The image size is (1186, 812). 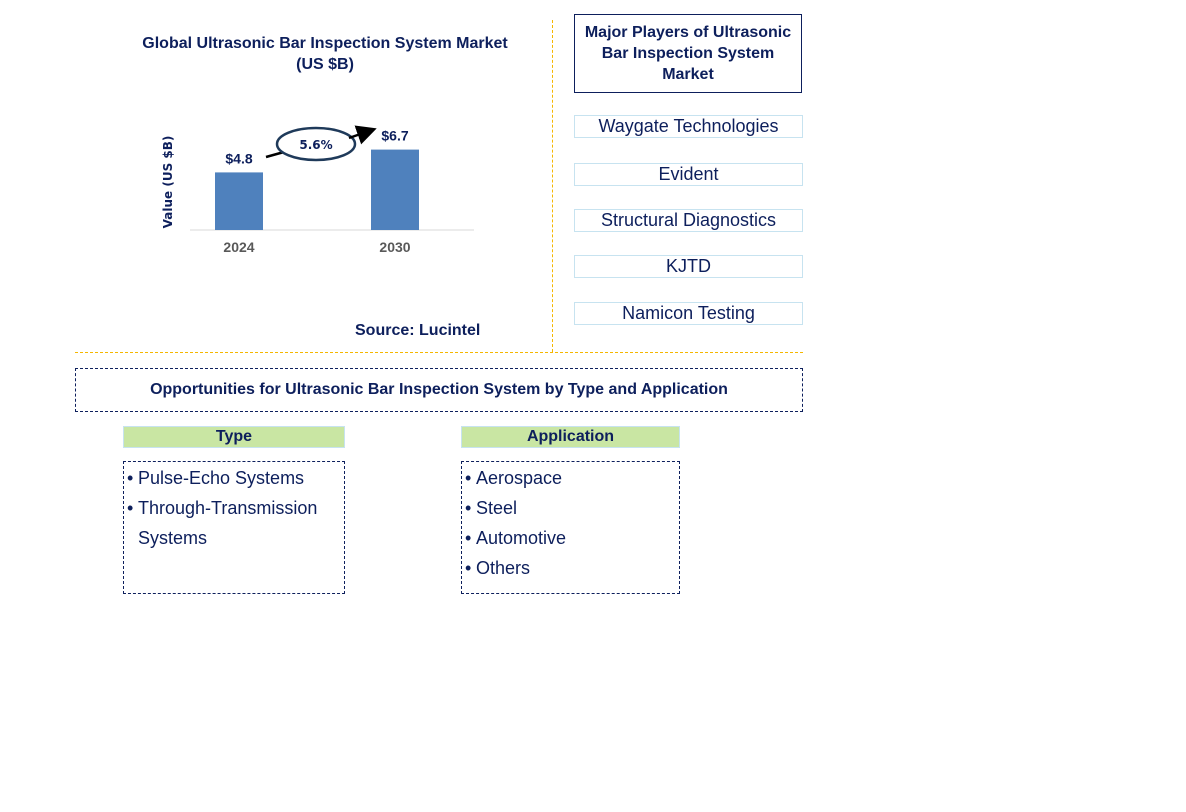 What do you see at coordinates (688, 266) in the screenshot?
I see `player-item: KJTD` at bounding box center [688, 266].